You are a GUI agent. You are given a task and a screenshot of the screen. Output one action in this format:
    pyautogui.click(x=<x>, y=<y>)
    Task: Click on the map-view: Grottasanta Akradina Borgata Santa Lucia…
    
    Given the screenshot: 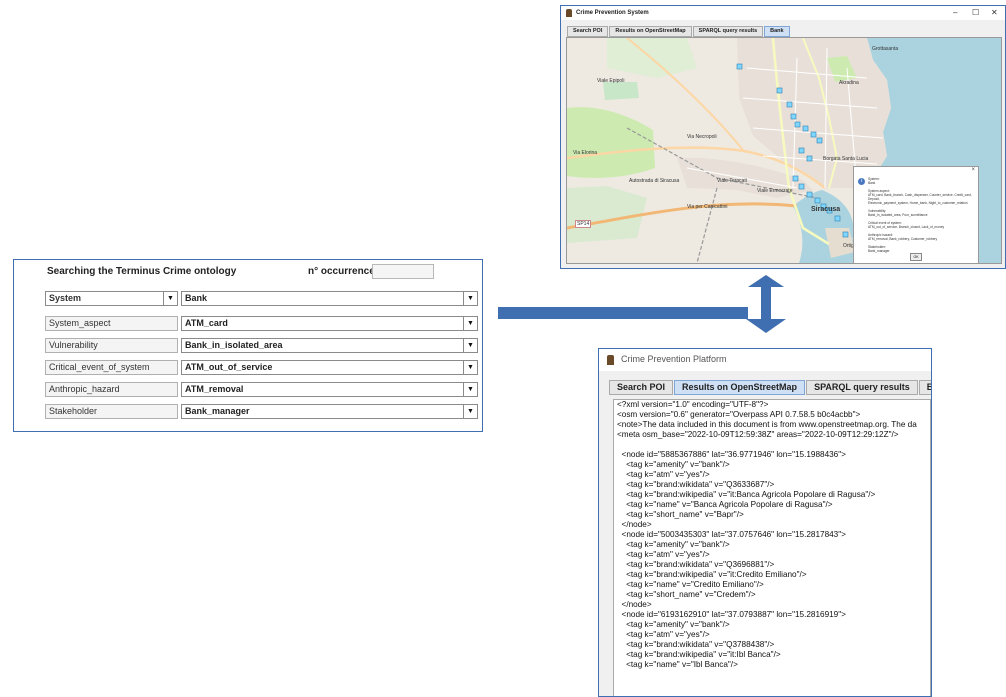 What is the action you would take?
    pyautogui.click(x=784, y=150)
    